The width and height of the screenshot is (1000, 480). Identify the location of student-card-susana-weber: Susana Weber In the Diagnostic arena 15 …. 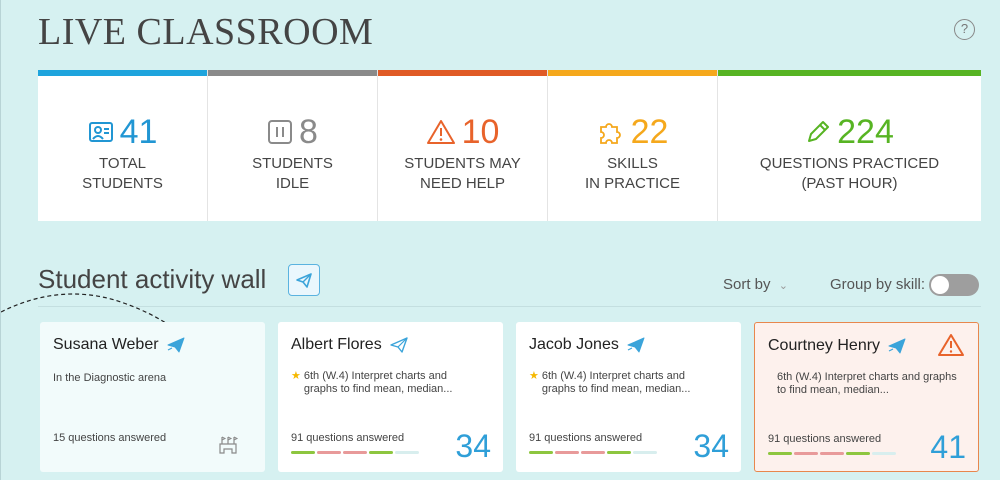
(152, 397).